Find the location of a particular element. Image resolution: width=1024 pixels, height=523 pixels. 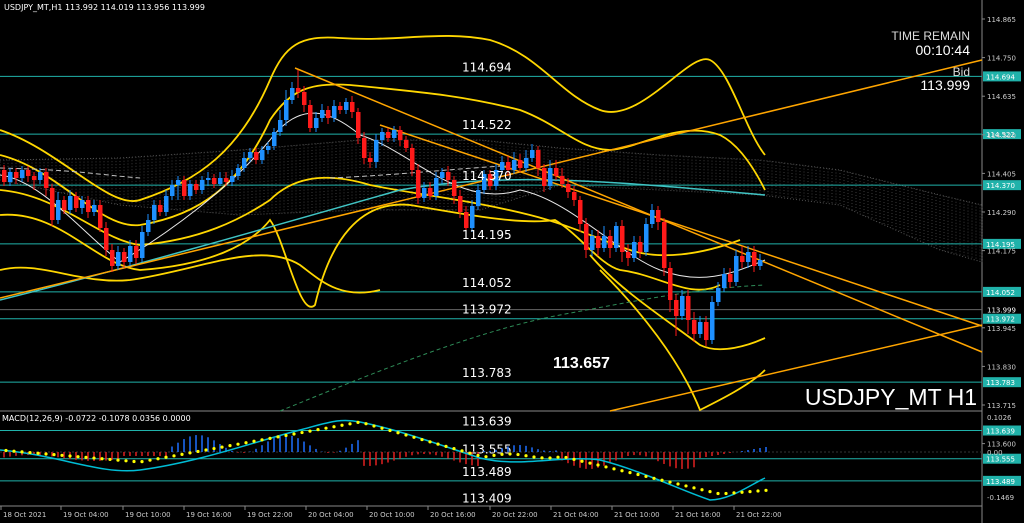

highlight-price-label: 113.657 is located at coordinates (581, 363).